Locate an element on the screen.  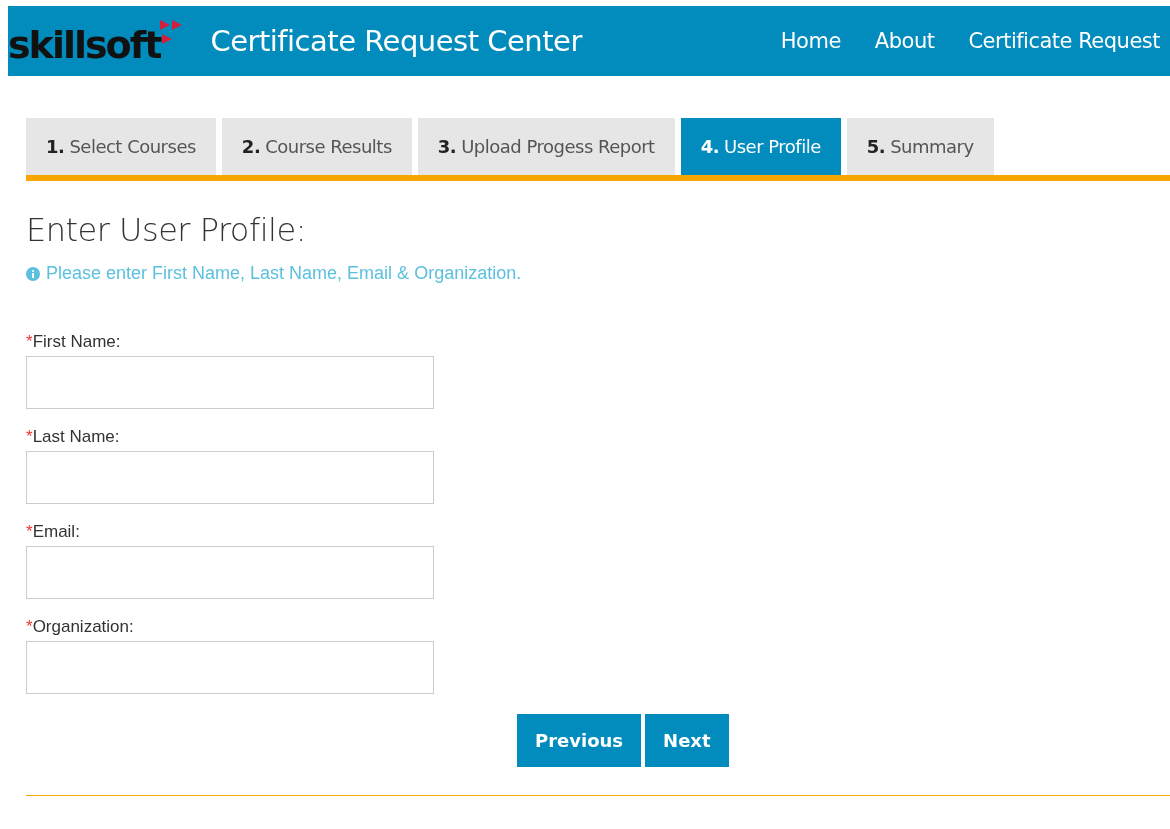
step-tab: 4. User Profile is located at coordinates (760, 146).